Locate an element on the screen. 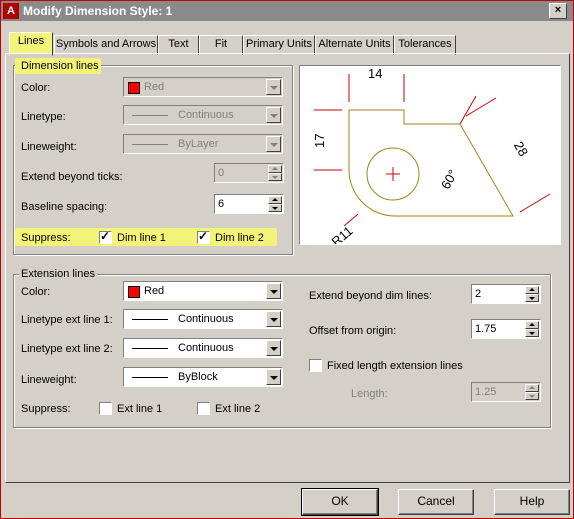 This screenshot has width=574, height=519. baseline-spacing-label: Baseline spacing: is located at coordinates (64, 207).